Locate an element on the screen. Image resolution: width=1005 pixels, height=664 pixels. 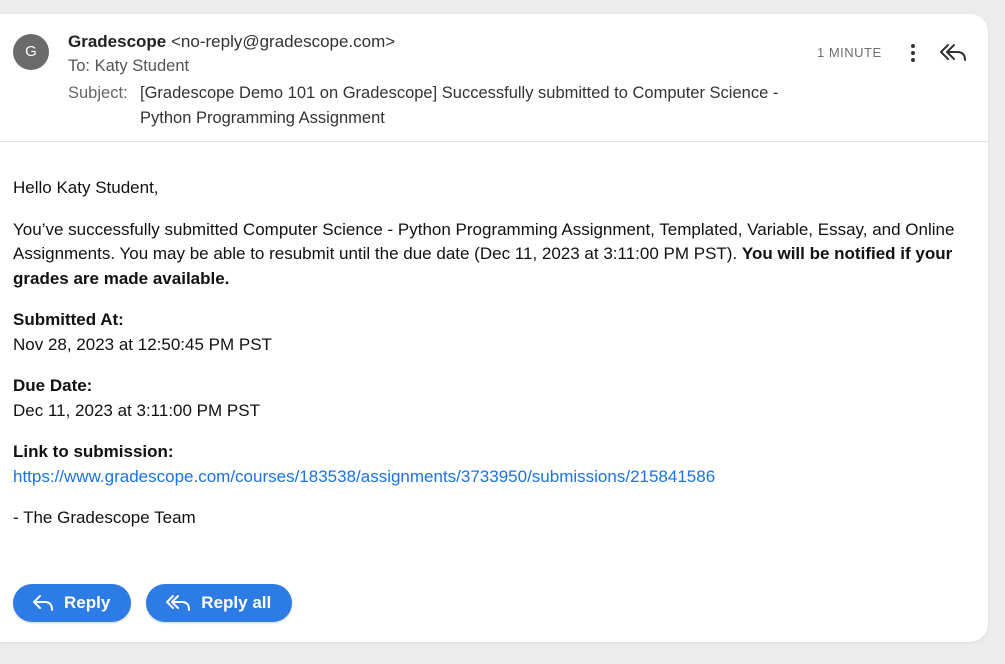
submitted-value: Nov 28, 2023 at 12:50:45 PM PST is located at coordinates (142, 344).